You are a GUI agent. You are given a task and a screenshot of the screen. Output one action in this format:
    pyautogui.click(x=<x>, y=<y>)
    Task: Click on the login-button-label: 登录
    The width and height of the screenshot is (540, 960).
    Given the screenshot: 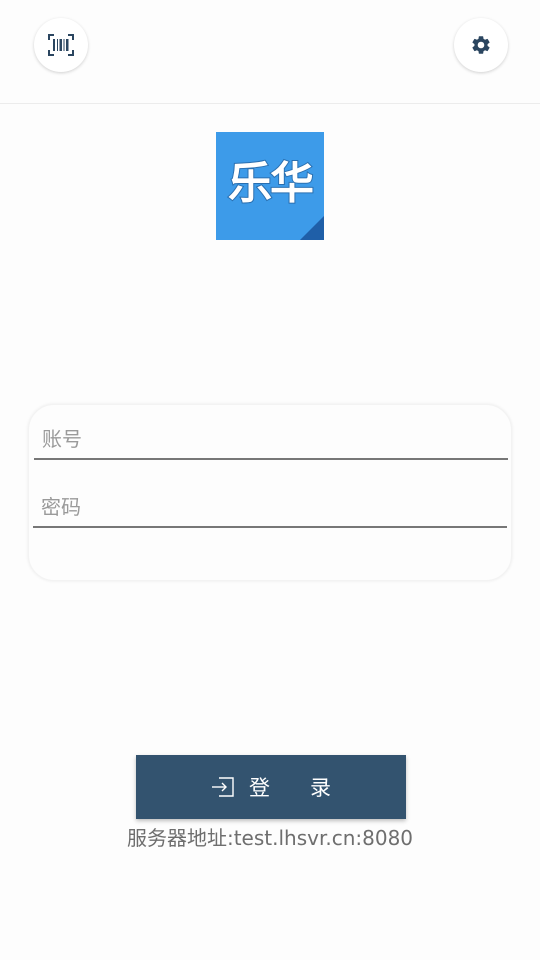 What is the action you would take?
    pyautogui.click(x=310, y=788)
    